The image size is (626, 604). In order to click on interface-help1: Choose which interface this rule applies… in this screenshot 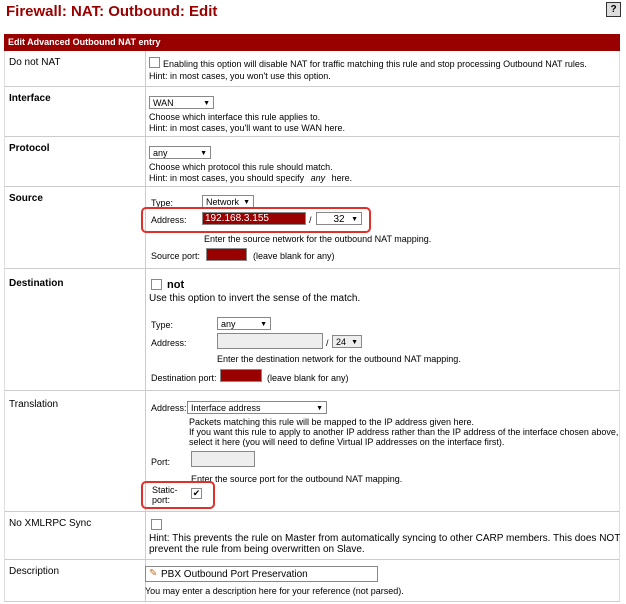, I will do `click(235, 117)`.